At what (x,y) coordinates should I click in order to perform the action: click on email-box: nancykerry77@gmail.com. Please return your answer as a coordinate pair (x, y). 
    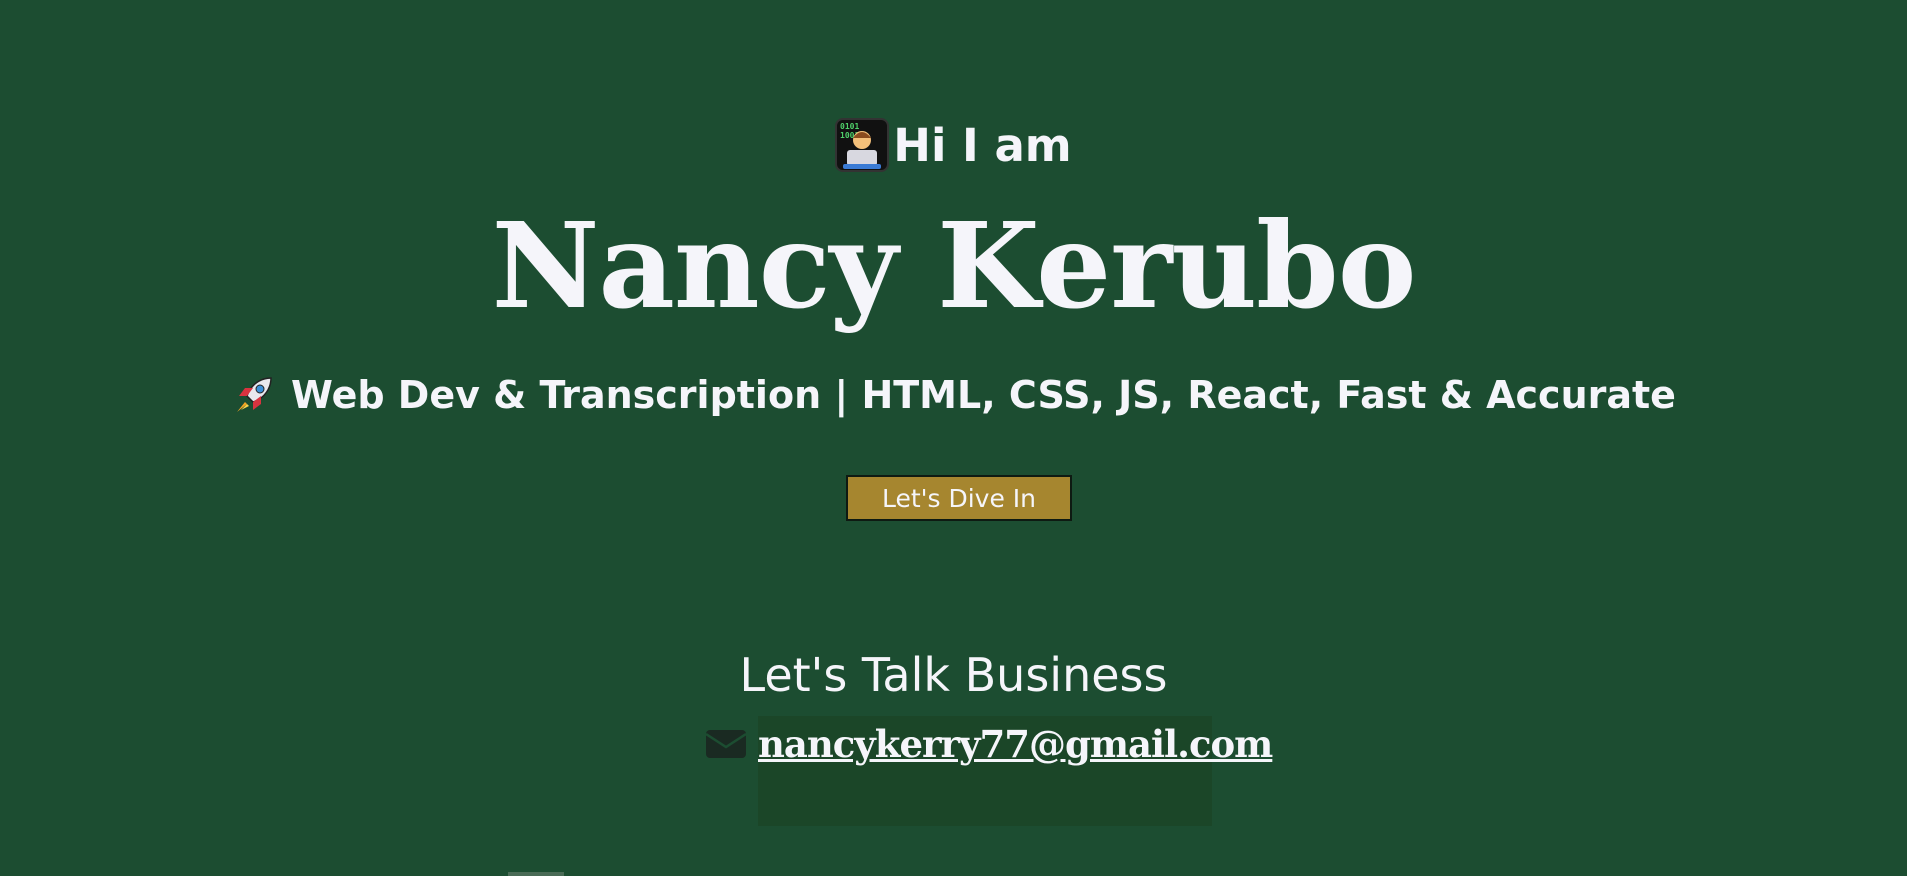
    Looking at the image, I should click on (1015, 771).